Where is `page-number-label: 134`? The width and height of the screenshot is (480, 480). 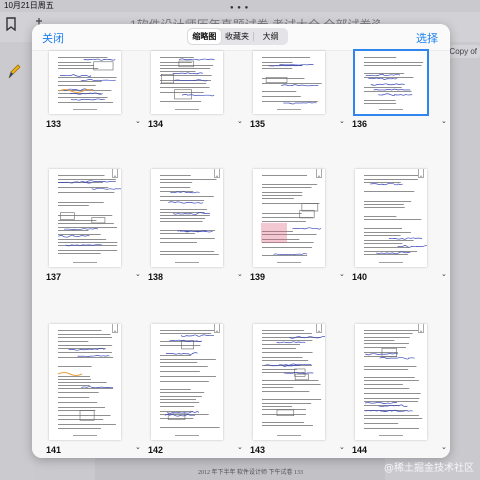 page-number-label: 134 is located at coordinates (156, 124).